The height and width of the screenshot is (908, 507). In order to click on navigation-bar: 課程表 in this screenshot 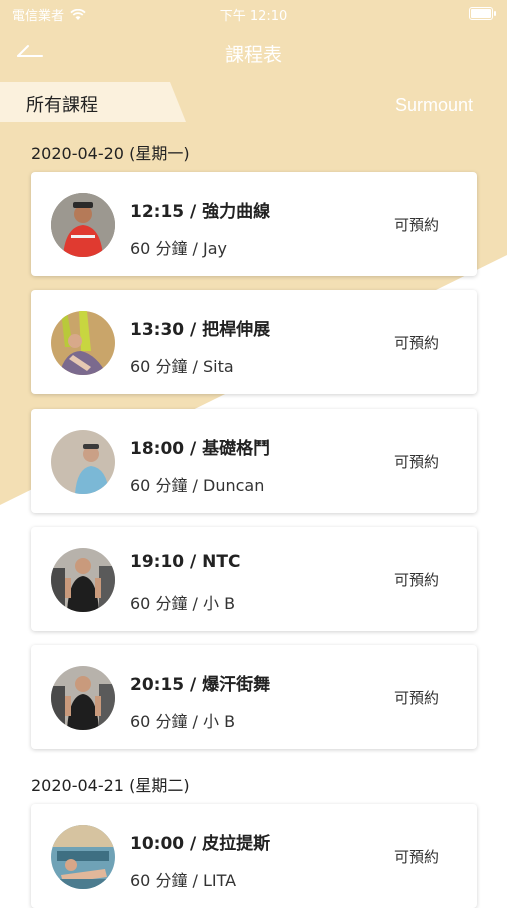, I will do `click(253, 52)`.